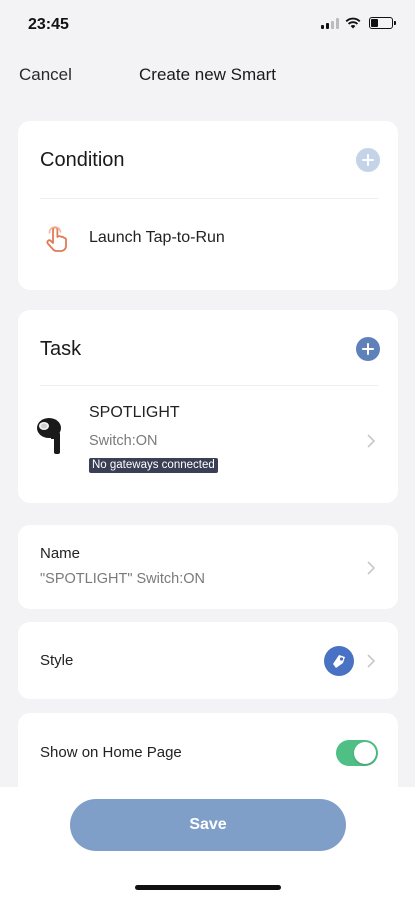 Image resolution: width=415 pixels, height=900 pixels. I want to click on wifi-icon, so click(353, 23).